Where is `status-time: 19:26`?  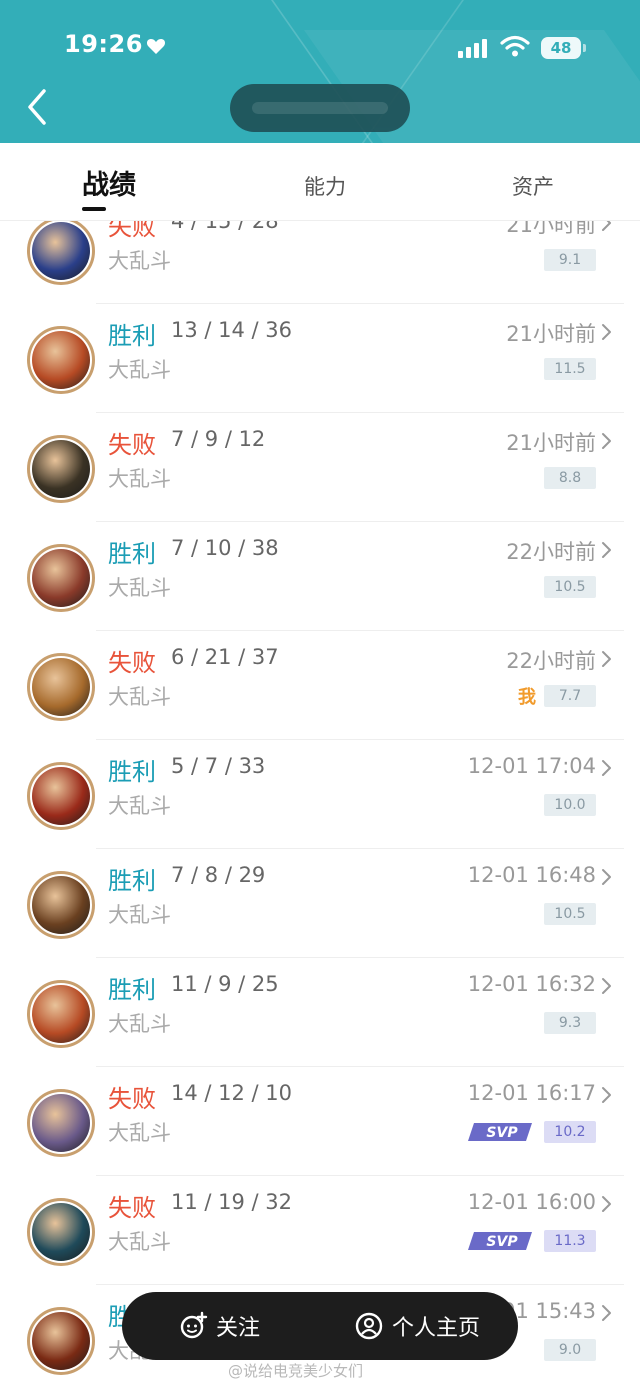 status-time: 19:26 is located at coordinates (103, 44).